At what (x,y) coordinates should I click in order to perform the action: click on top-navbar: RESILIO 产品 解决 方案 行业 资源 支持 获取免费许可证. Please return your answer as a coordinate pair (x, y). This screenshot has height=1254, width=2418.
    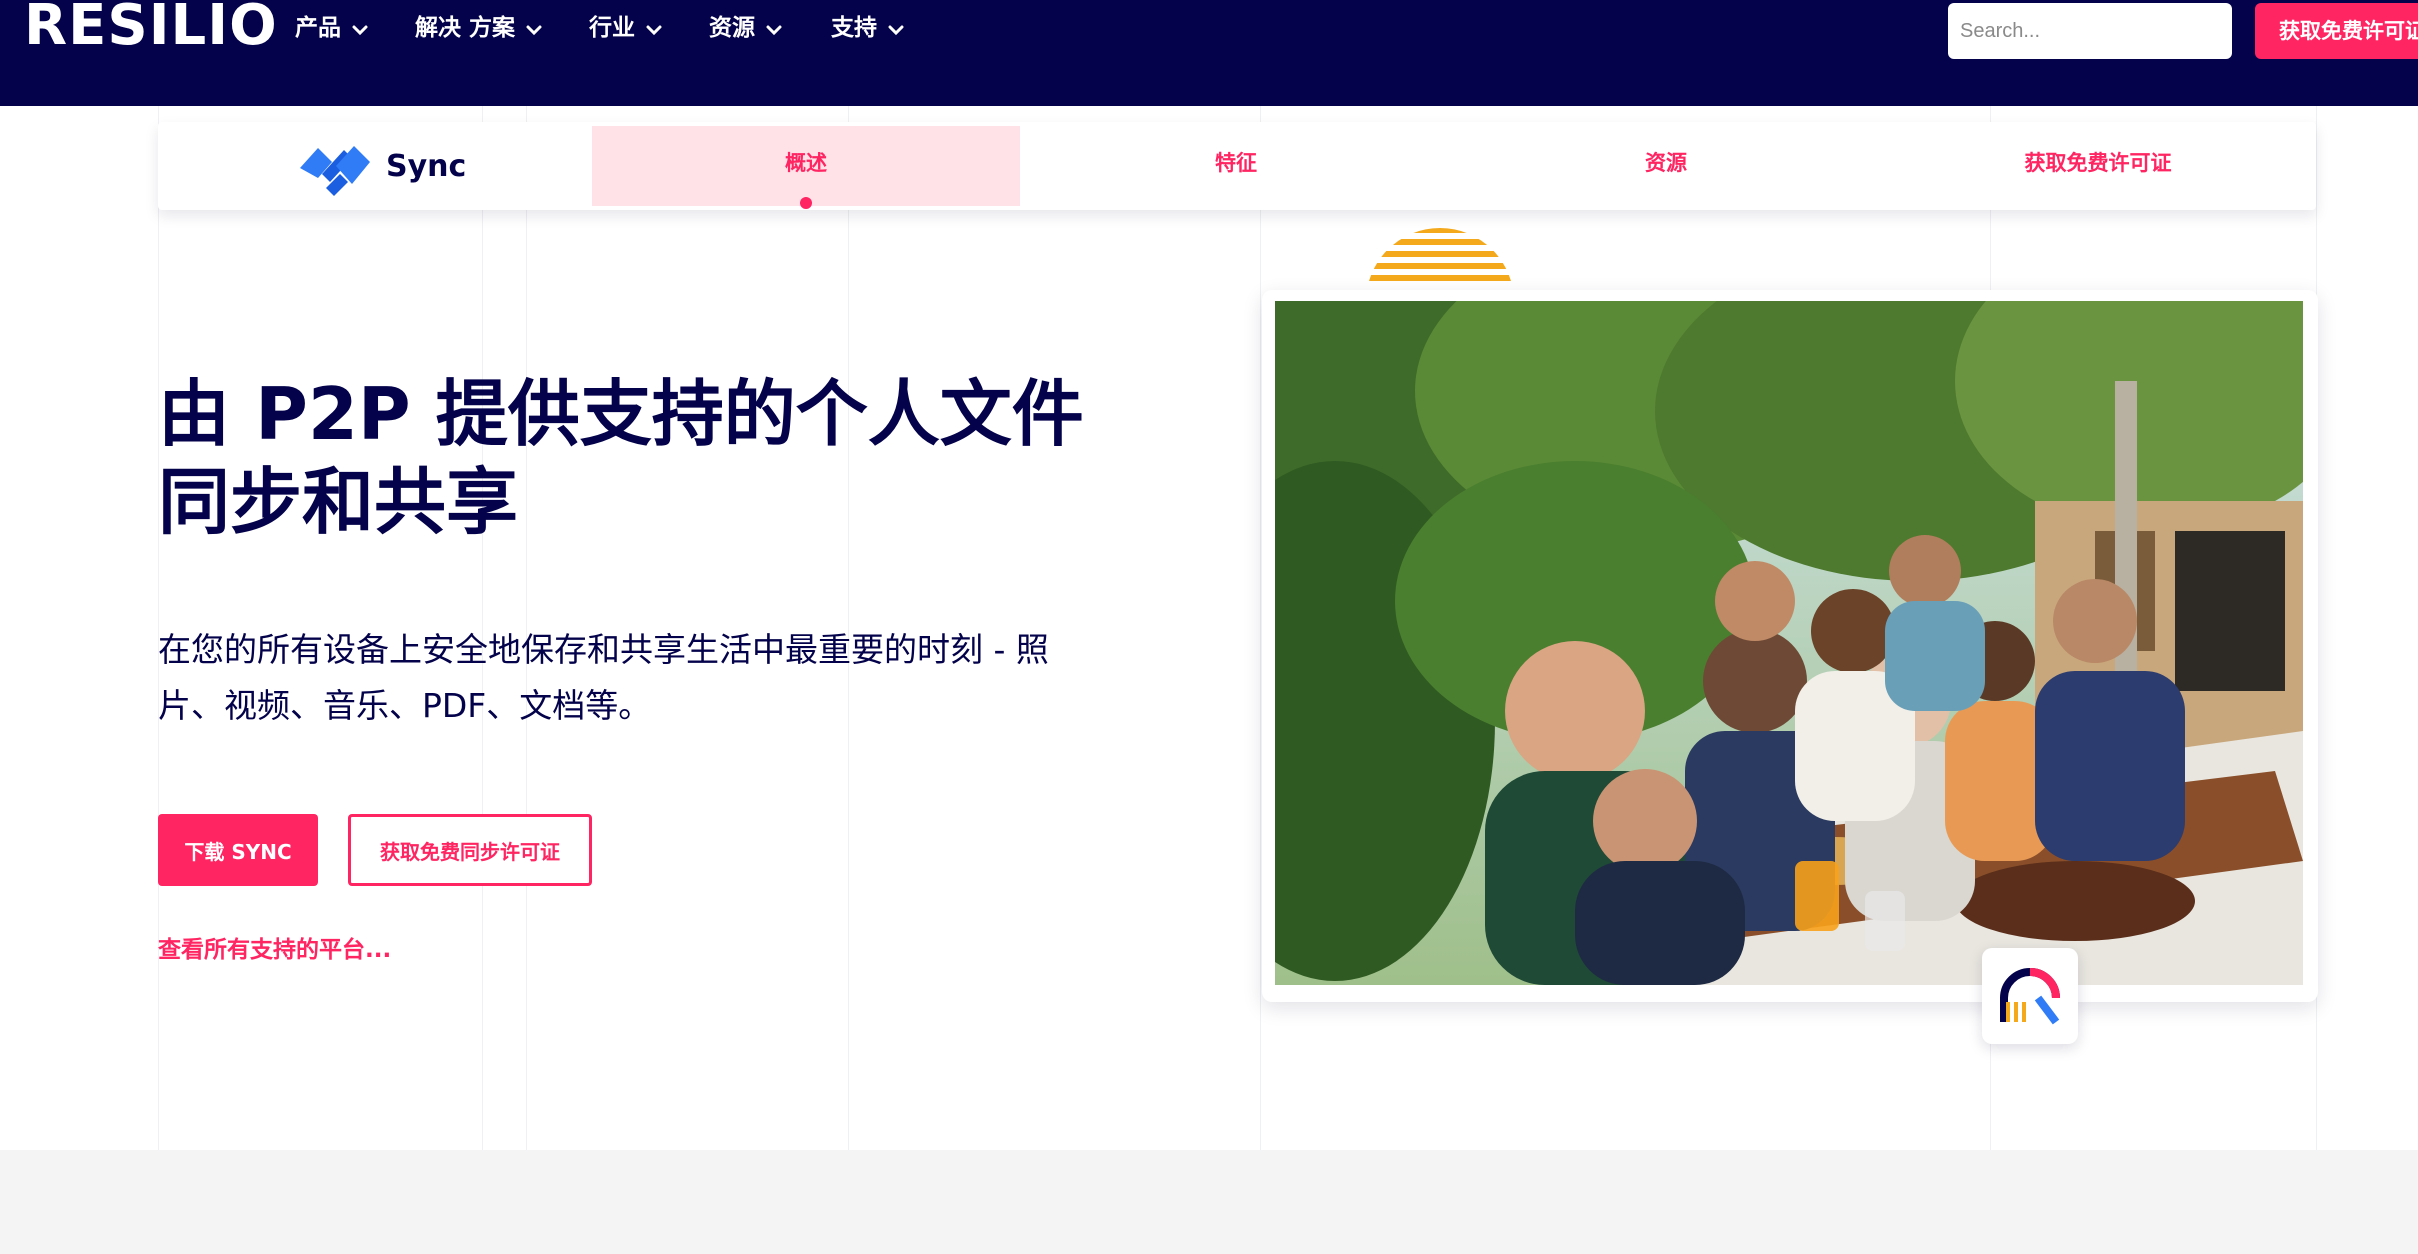
    Looking at the image, I should click on (1209, 53).